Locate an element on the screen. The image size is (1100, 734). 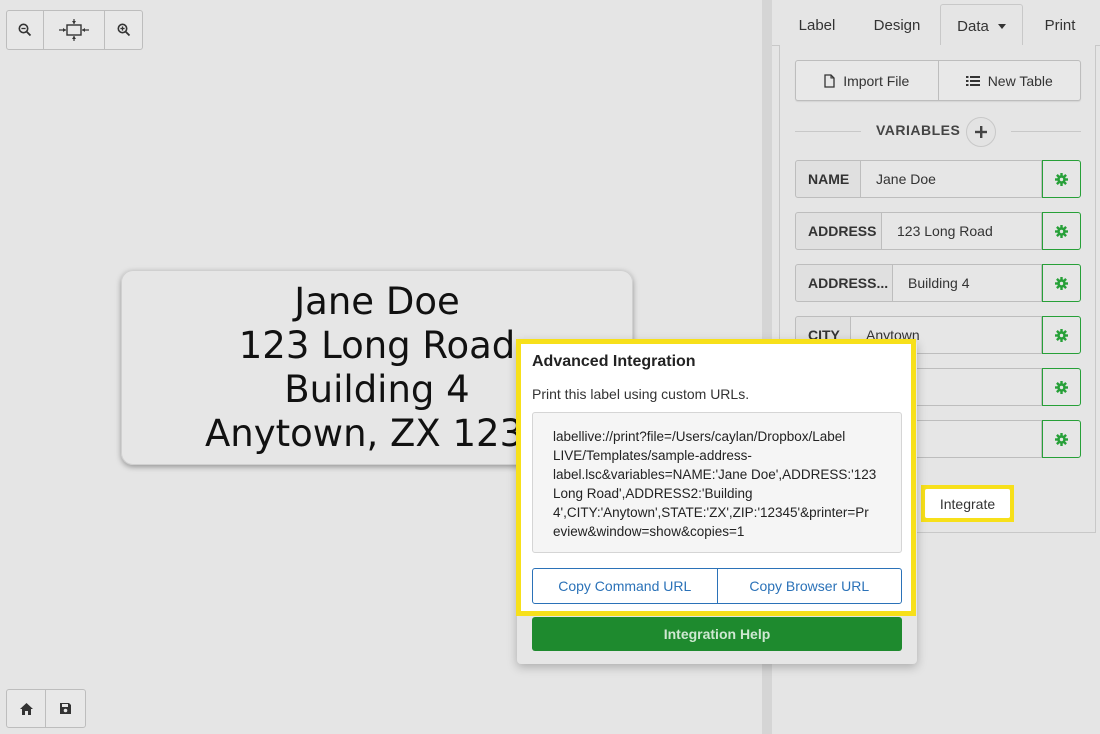
tab-data: Data is located at coordinates (981, 25).